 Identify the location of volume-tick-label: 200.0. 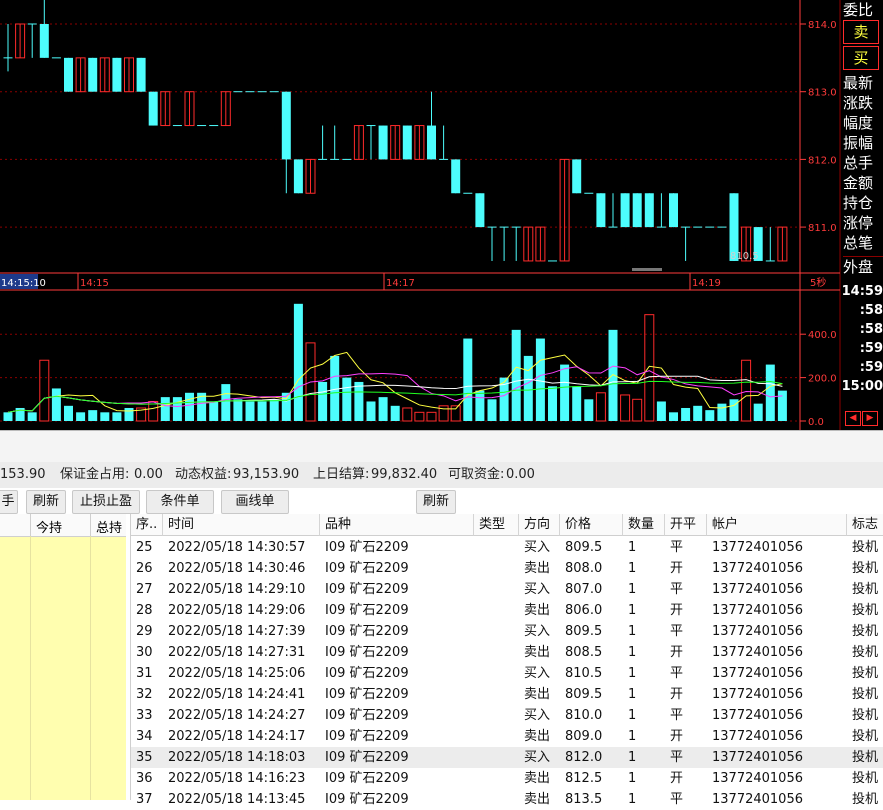
(822, 379).